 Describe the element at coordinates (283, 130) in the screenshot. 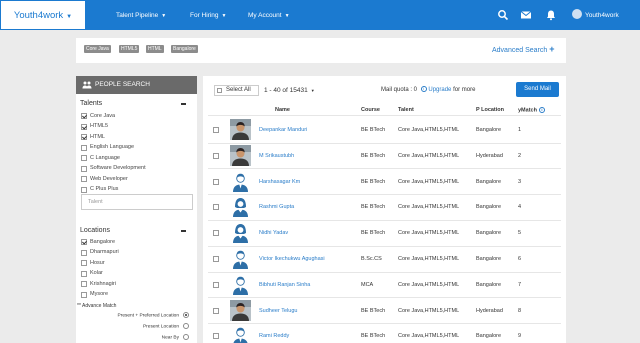

I see `candidate-name-link: Deepankar Manduri` at that location.